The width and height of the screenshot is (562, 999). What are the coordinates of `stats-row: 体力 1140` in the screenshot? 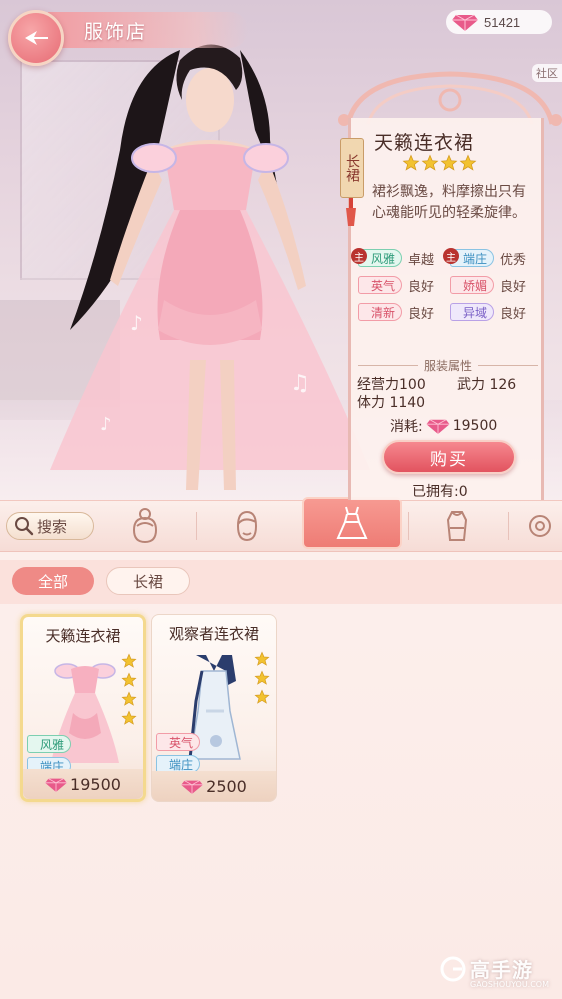 It's located at (436, 403).